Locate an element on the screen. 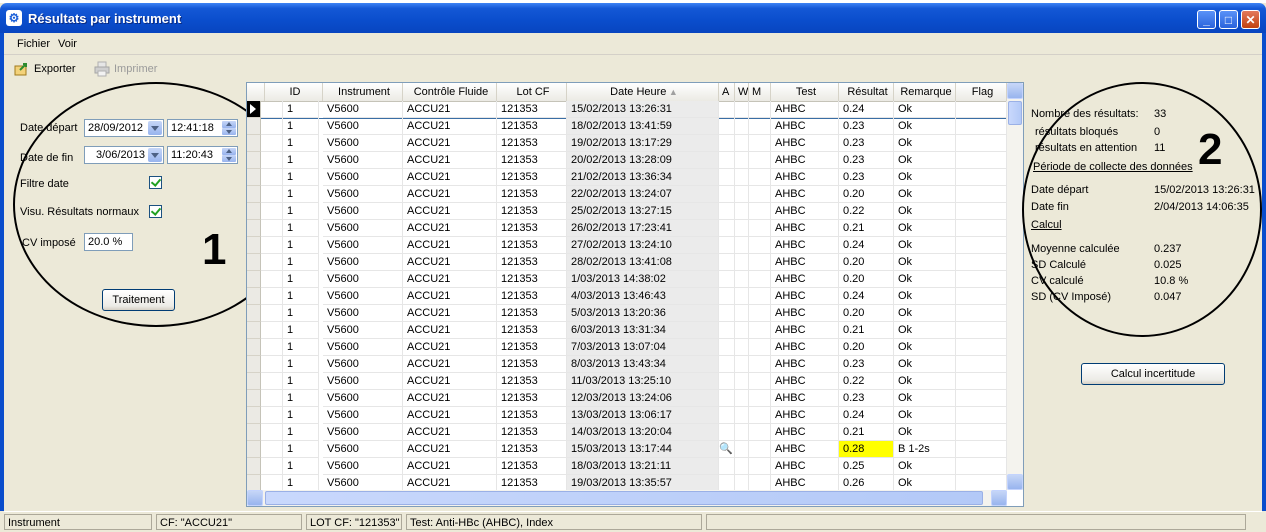  vertical-scroll-thumb is located at coordinates (1015, 113).